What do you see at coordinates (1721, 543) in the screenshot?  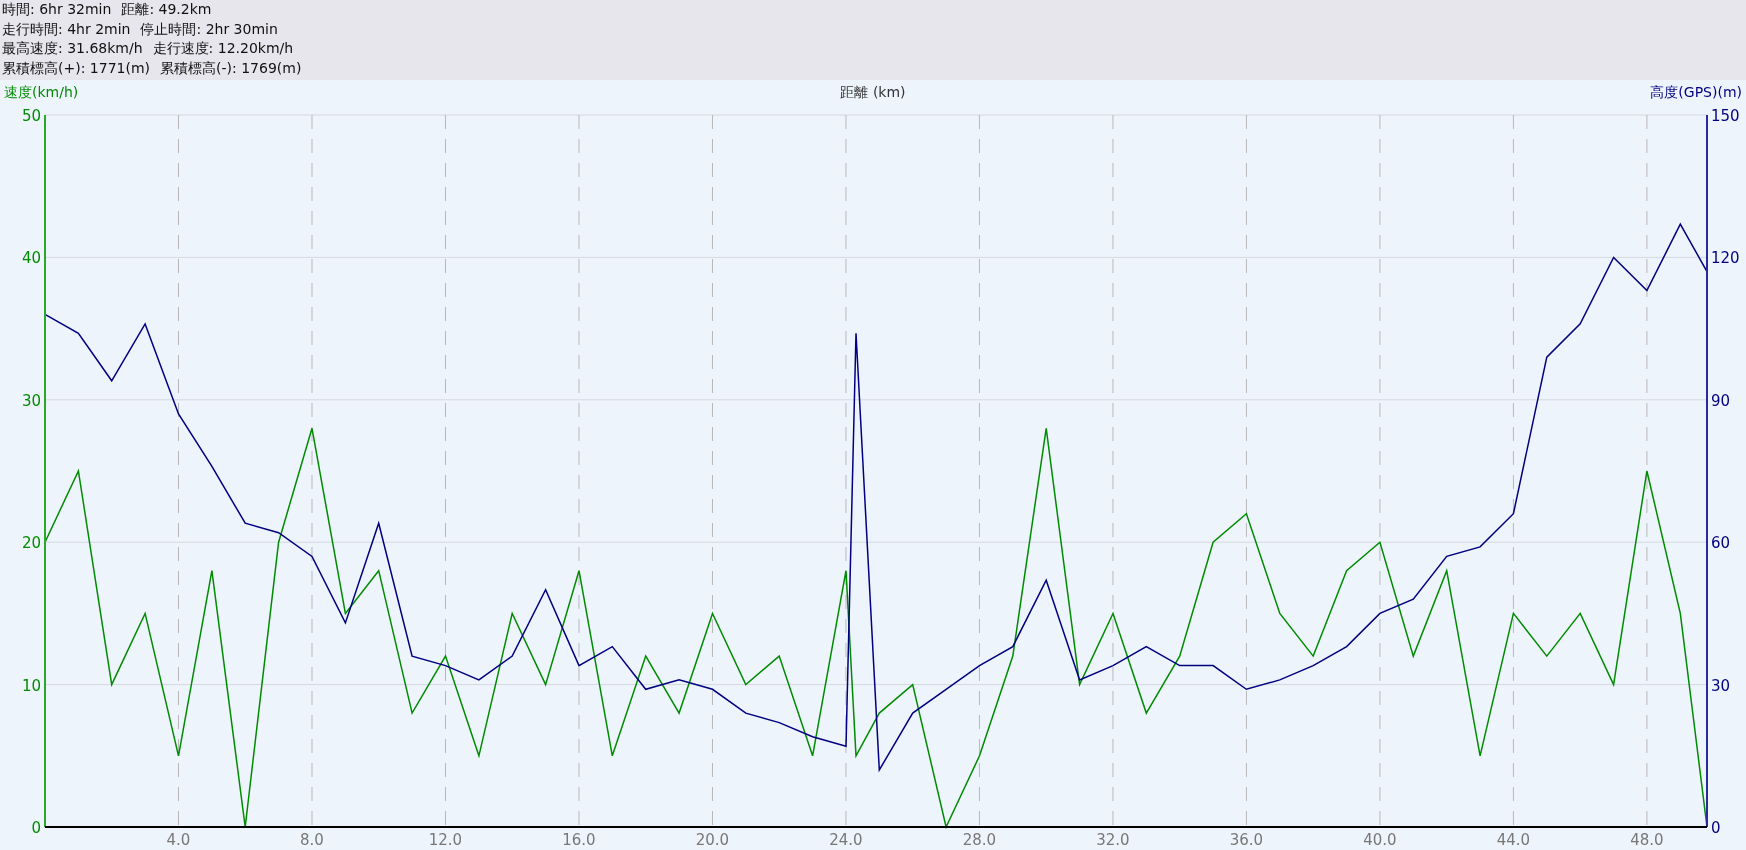 I see `y-tick-label: 60` at bounding box center [1721, 543].